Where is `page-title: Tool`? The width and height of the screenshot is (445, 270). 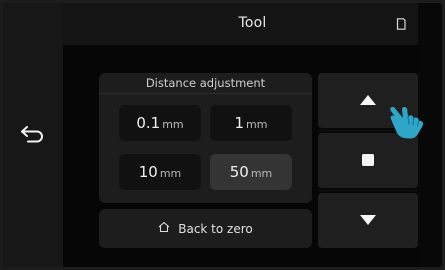
page-title: Tool is located at coordinates (252, 23).